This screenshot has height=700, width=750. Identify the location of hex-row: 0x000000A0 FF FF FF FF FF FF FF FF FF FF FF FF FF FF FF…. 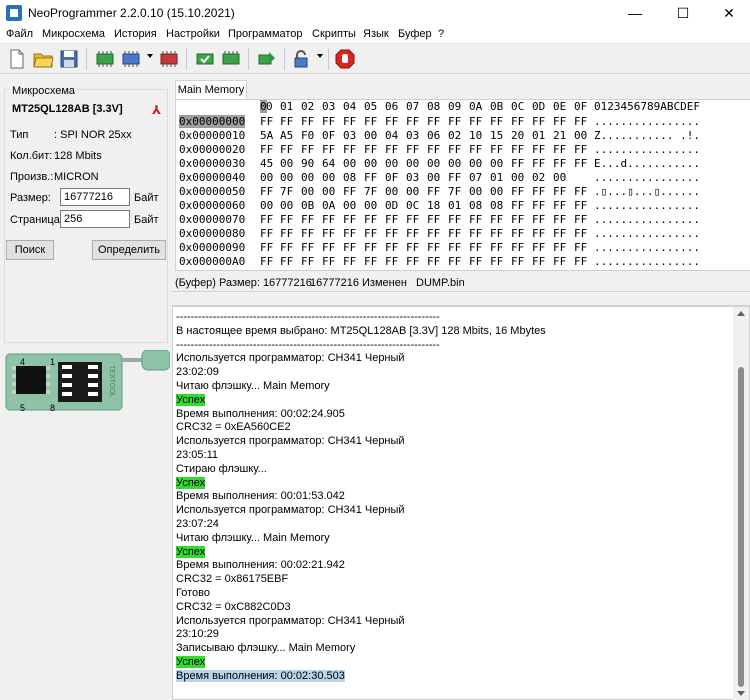
(463, 262).